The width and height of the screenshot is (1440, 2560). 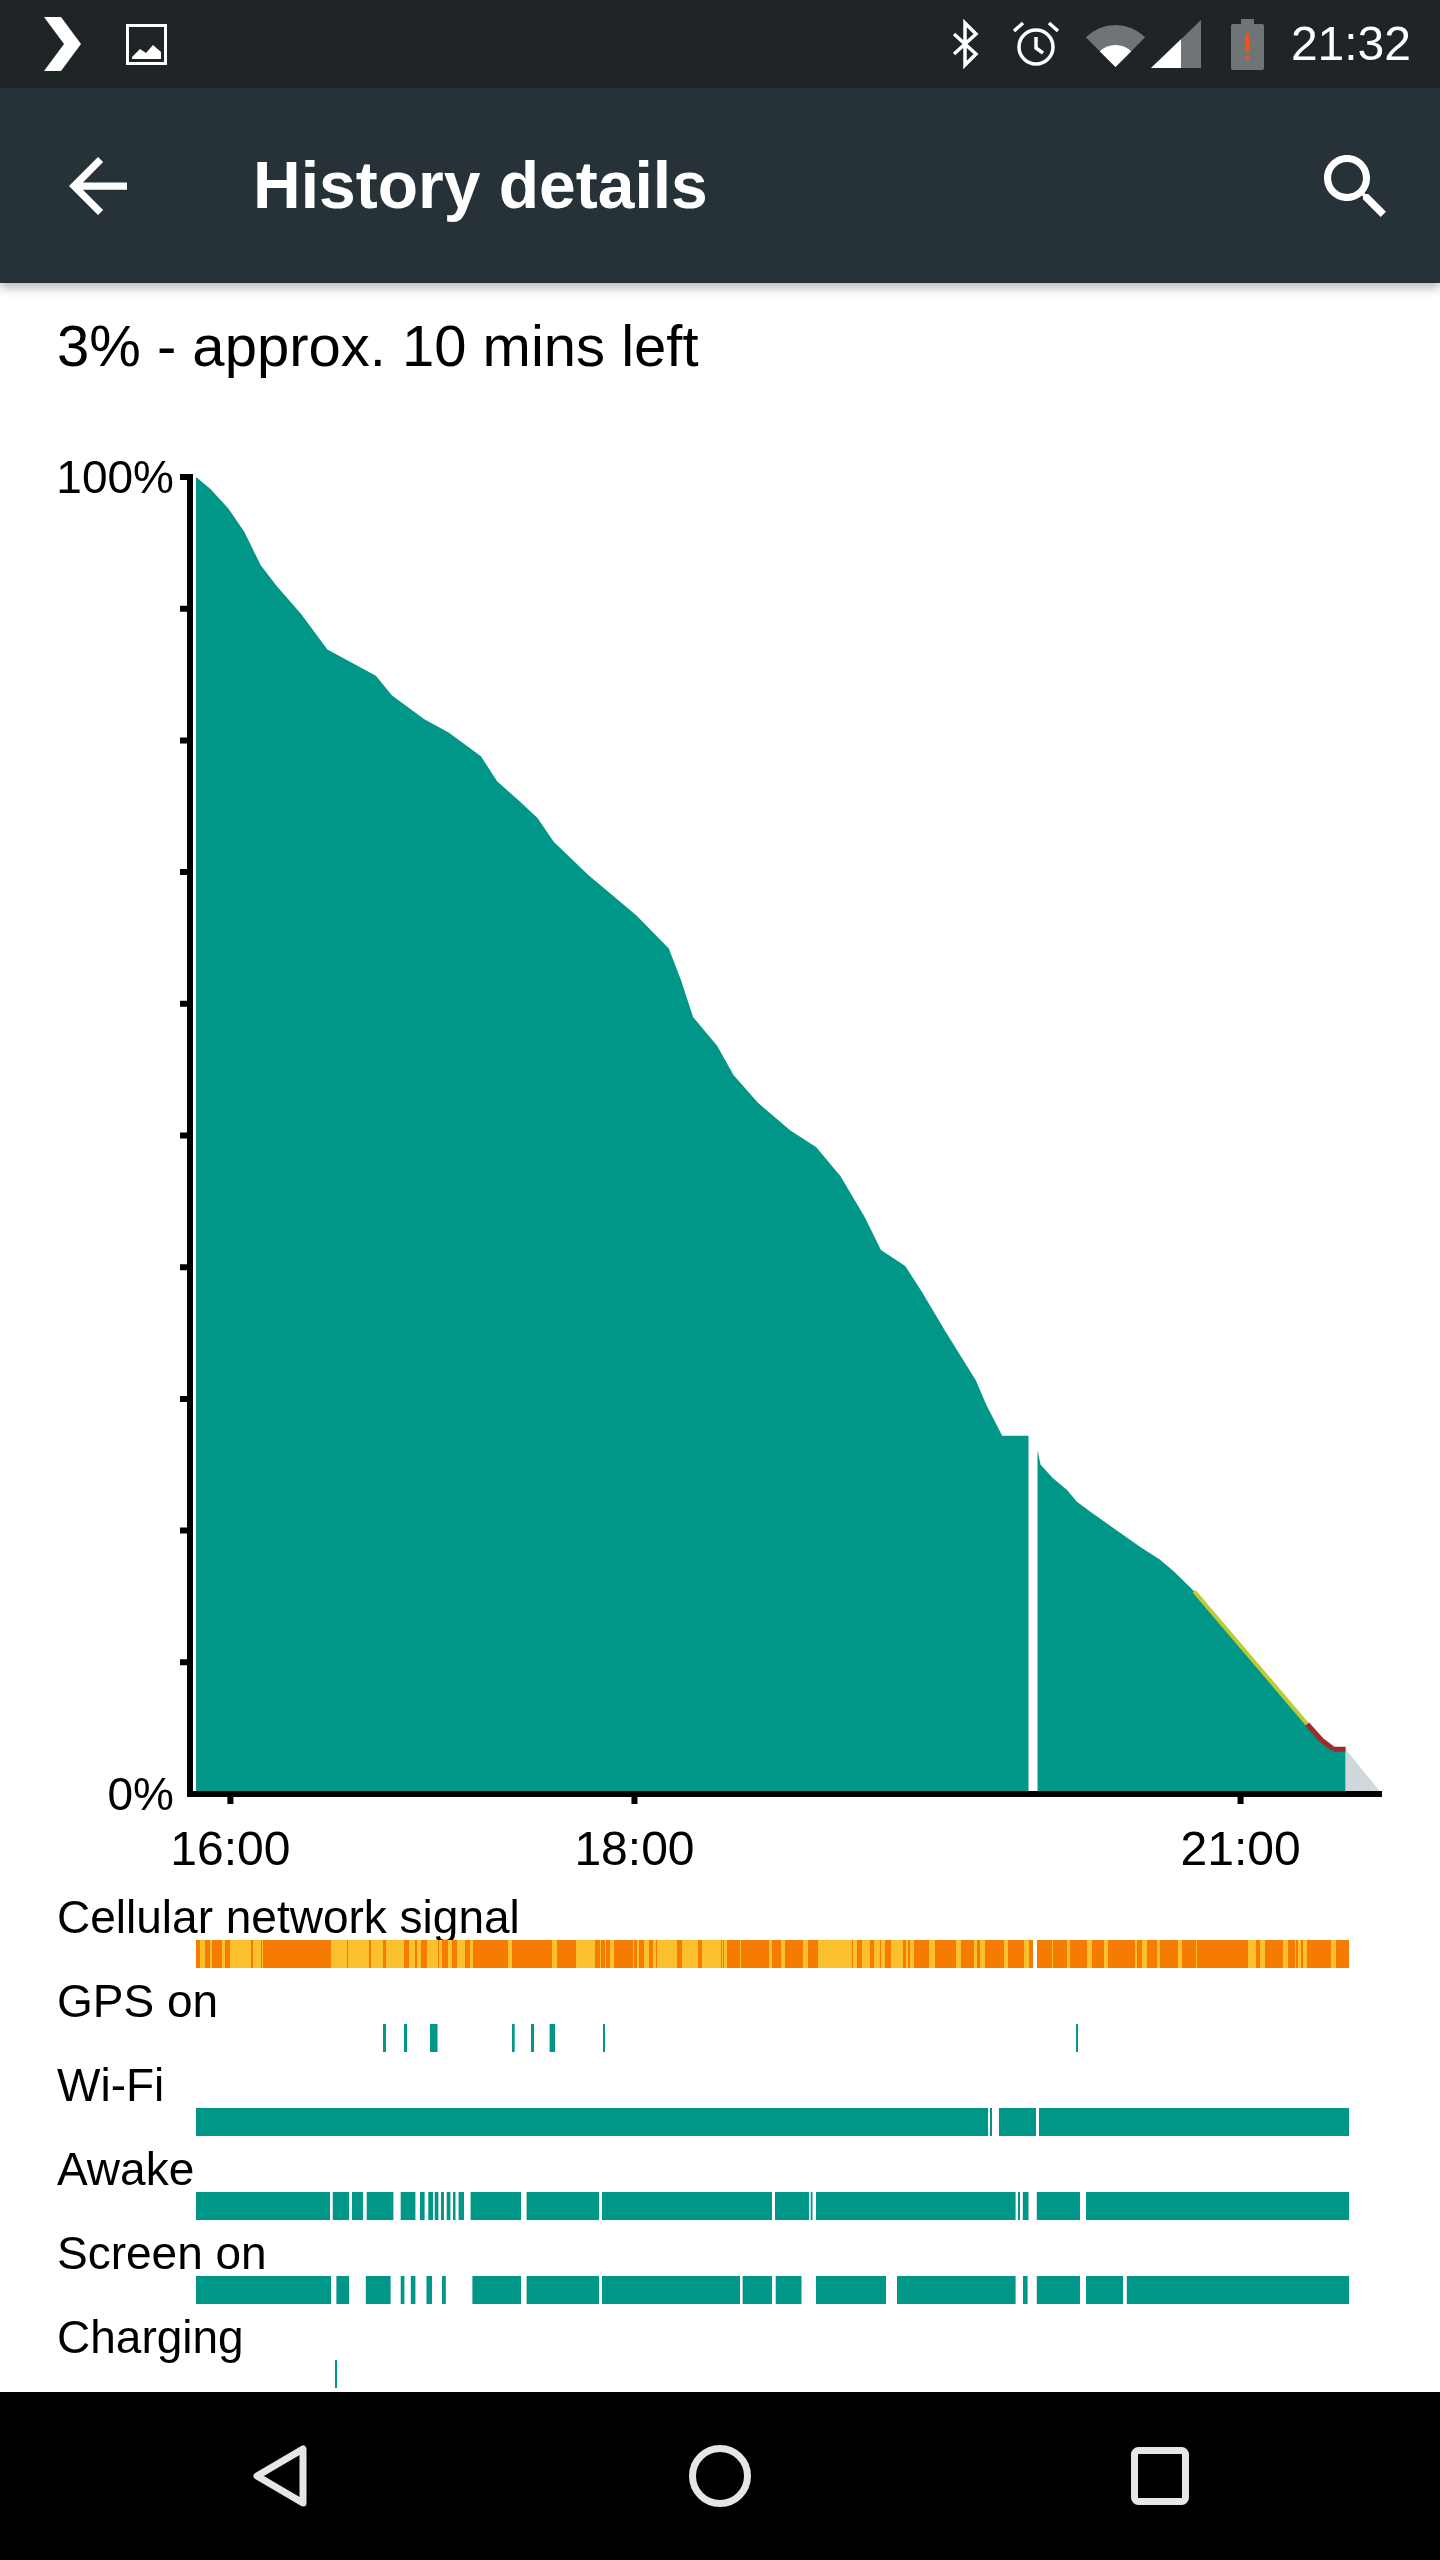 What do you see at coordinates (288, 1917) in the screenshot?
I see `activity-label: Cellular network signal` at bounding box center [288, 1917].